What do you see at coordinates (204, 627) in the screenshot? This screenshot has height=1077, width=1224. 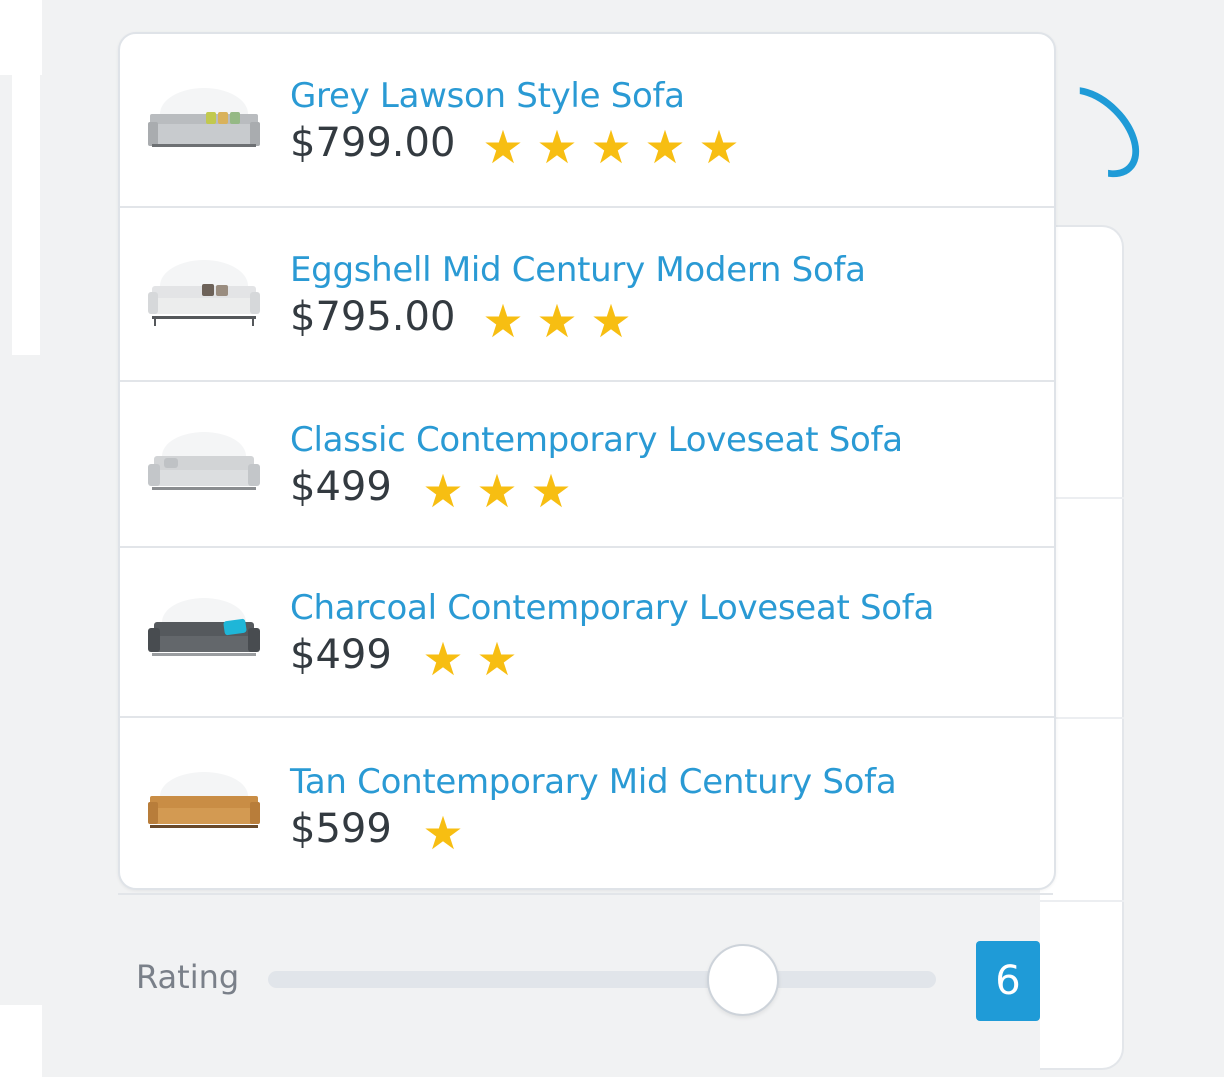 I see `charcoal-loveseat-image` at bounding box center [204, 627].